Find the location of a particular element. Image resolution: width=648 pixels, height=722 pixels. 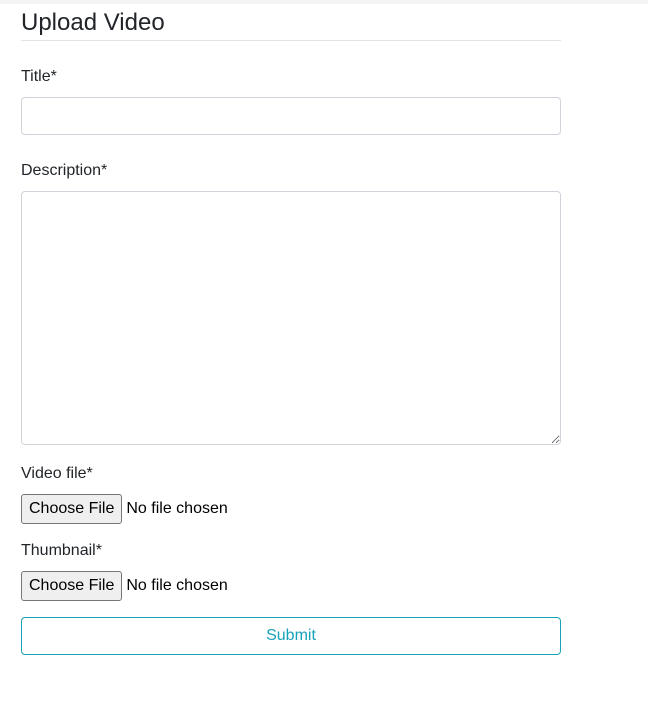

title-input is located at coordinates (291, 116).